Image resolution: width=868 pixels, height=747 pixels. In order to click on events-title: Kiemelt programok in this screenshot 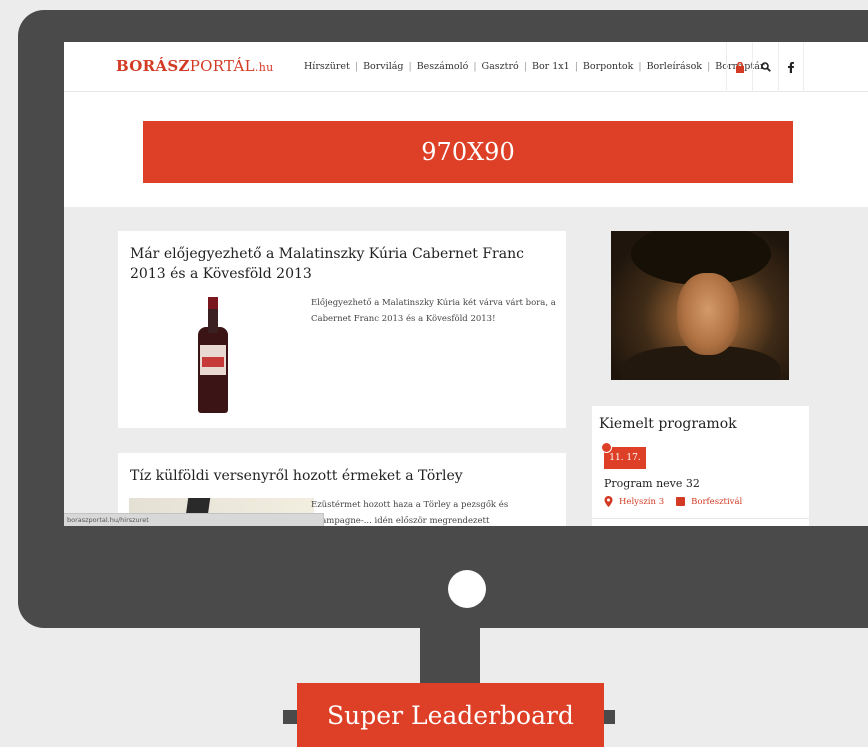, I will do `click(668, 424)`.